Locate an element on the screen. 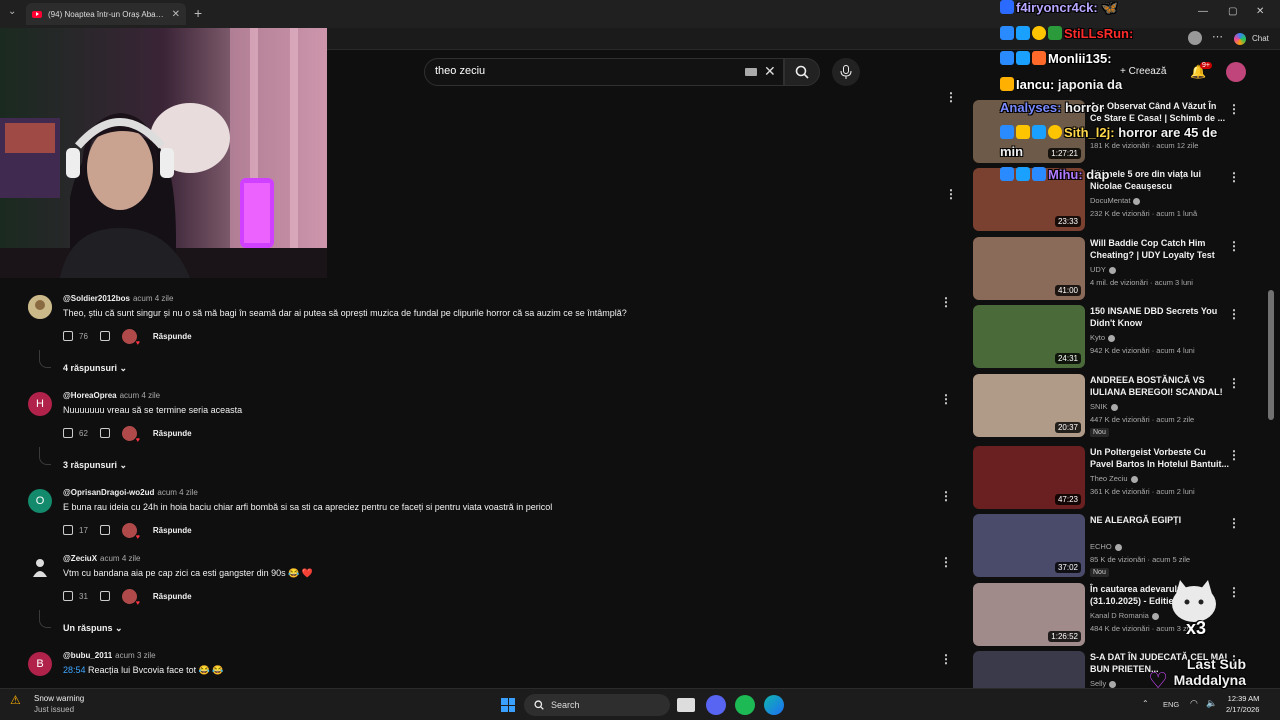 The image size is (1280, 720). comment-author: @ZeciuX is located at coordinates (80, 558).